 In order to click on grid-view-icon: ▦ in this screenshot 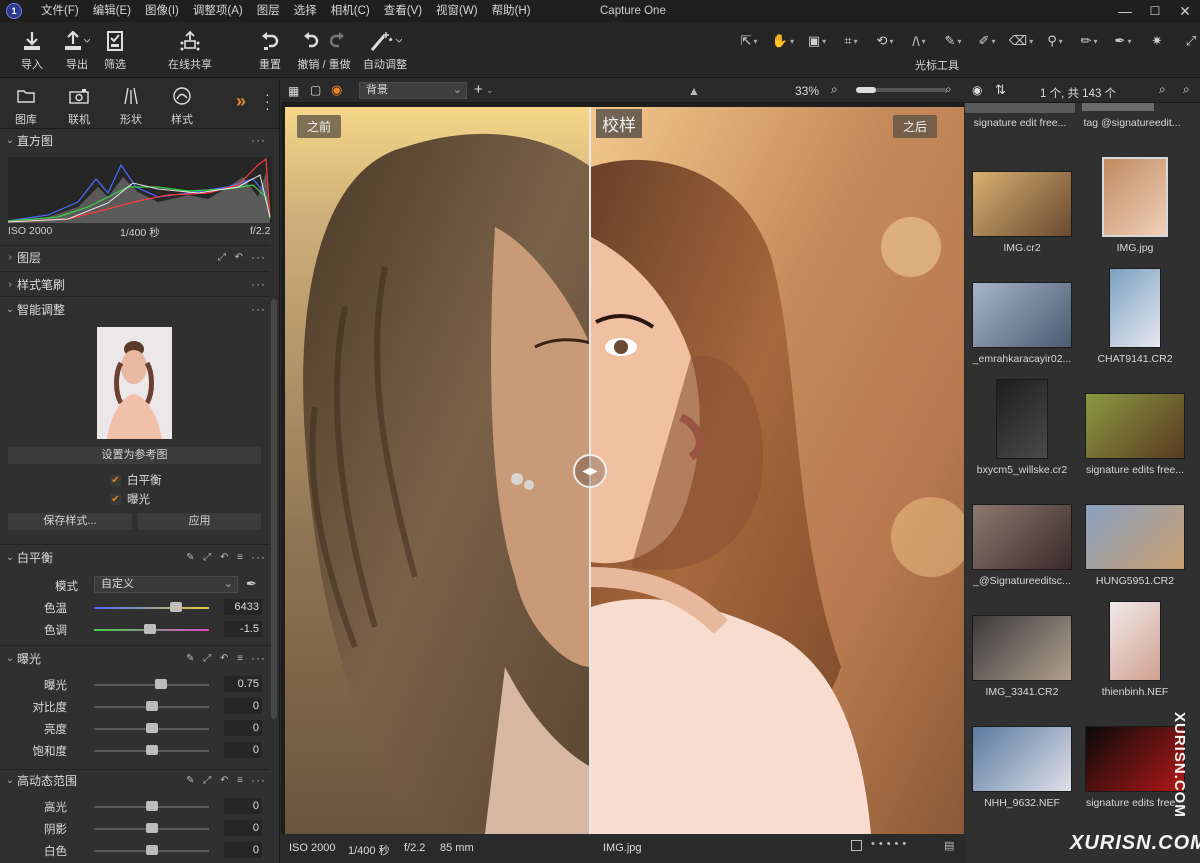, I will do `click(293, 91)`.